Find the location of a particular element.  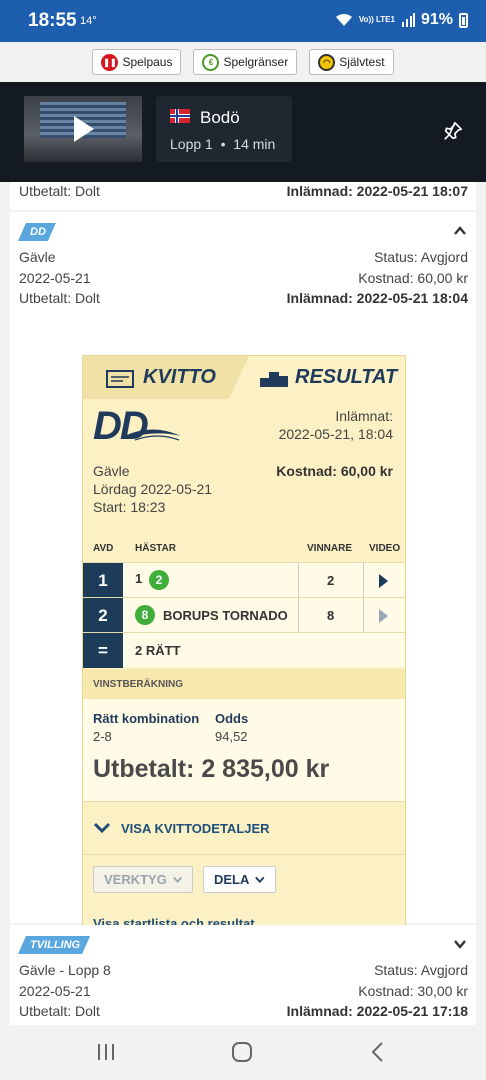

system-nav-bar is located at coordinates (243, 1052).